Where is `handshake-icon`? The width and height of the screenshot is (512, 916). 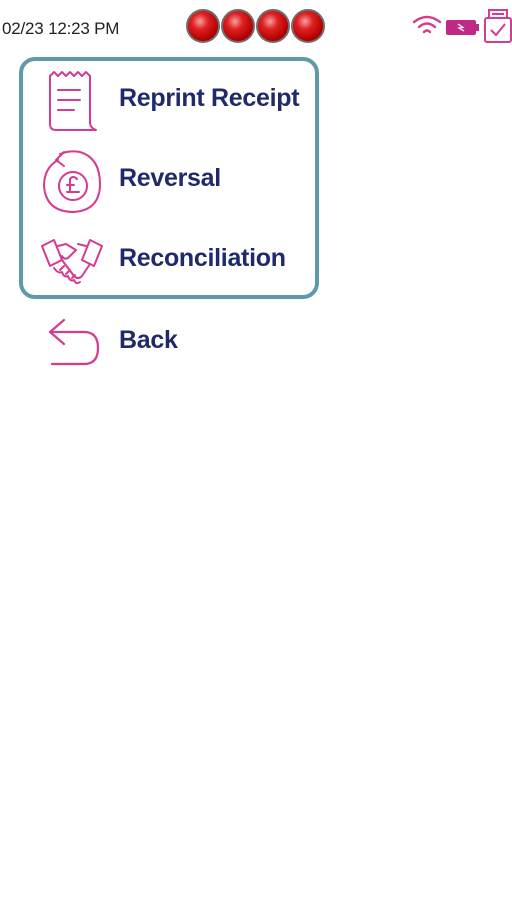
handshake-icon is located at coordinates (72, 262).